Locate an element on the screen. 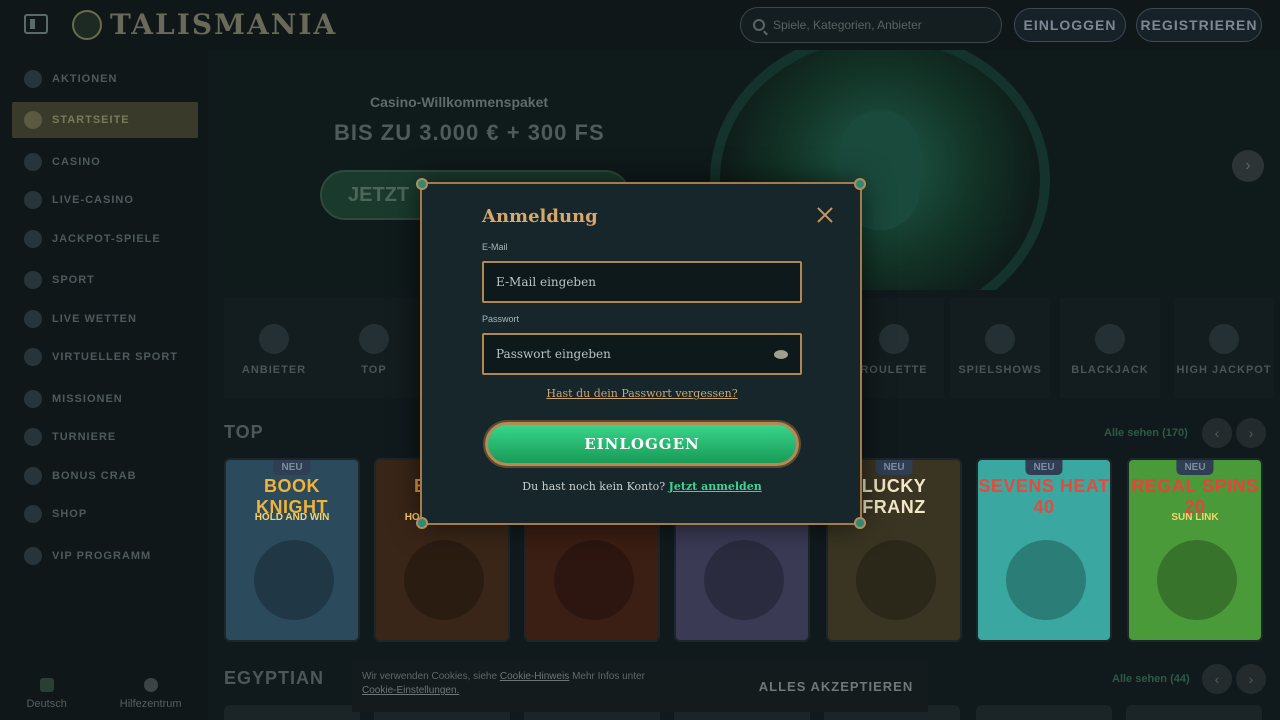 Image resolution: width=1280 pixels, height=720 pixels. password-field is located at coordinates (642, 354).